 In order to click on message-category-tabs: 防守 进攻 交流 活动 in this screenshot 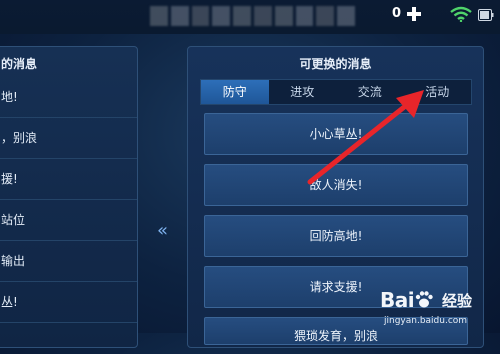, I will do `click(336, 92)`.